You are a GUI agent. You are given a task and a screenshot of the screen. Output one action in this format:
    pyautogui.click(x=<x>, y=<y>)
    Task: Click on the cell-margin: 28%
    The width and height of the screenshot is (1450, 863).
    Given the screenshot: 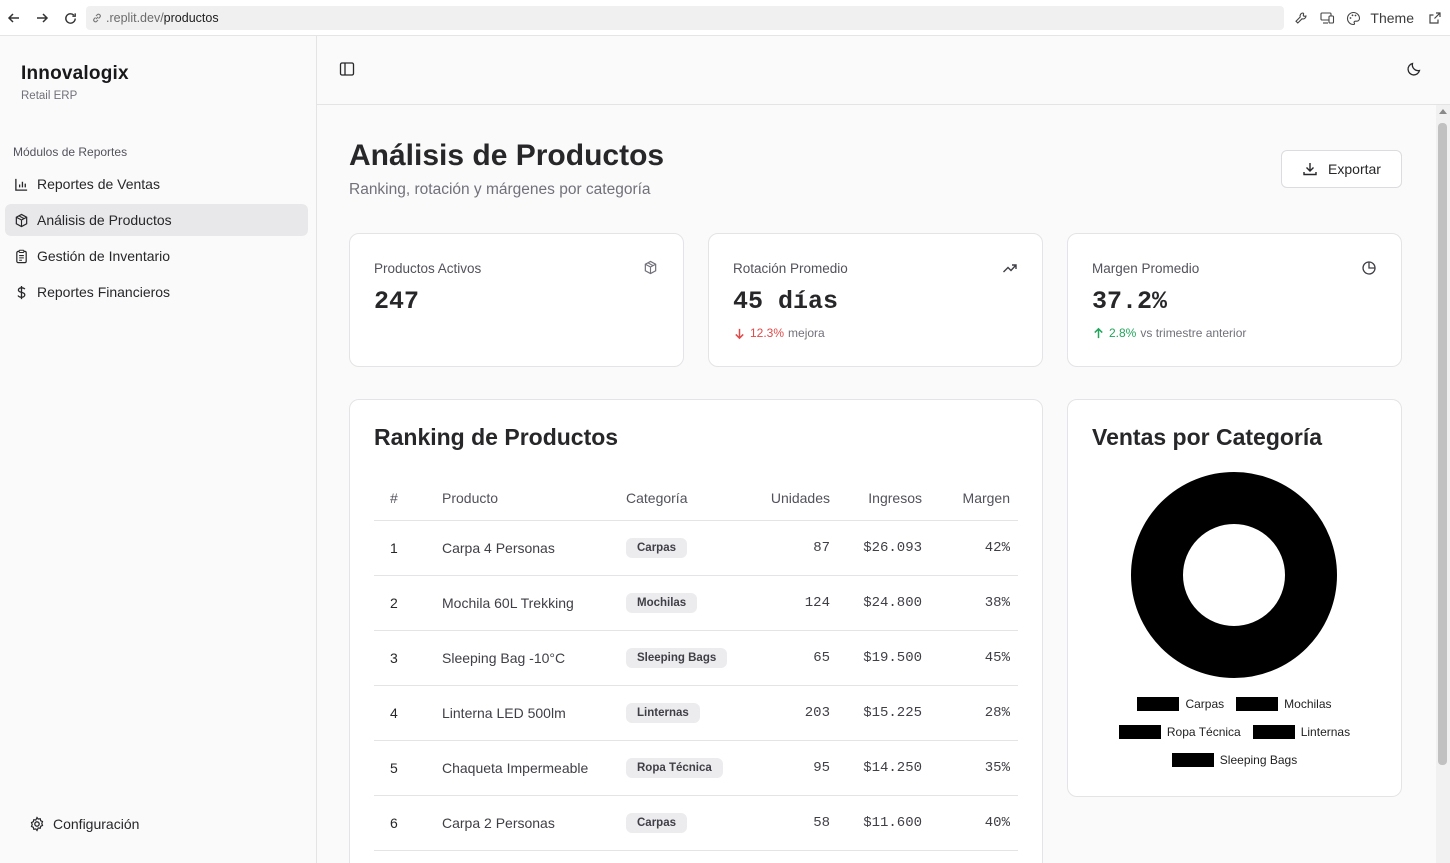 What is the action you would take?
    pyautogui.click(x=974, y=713)
    